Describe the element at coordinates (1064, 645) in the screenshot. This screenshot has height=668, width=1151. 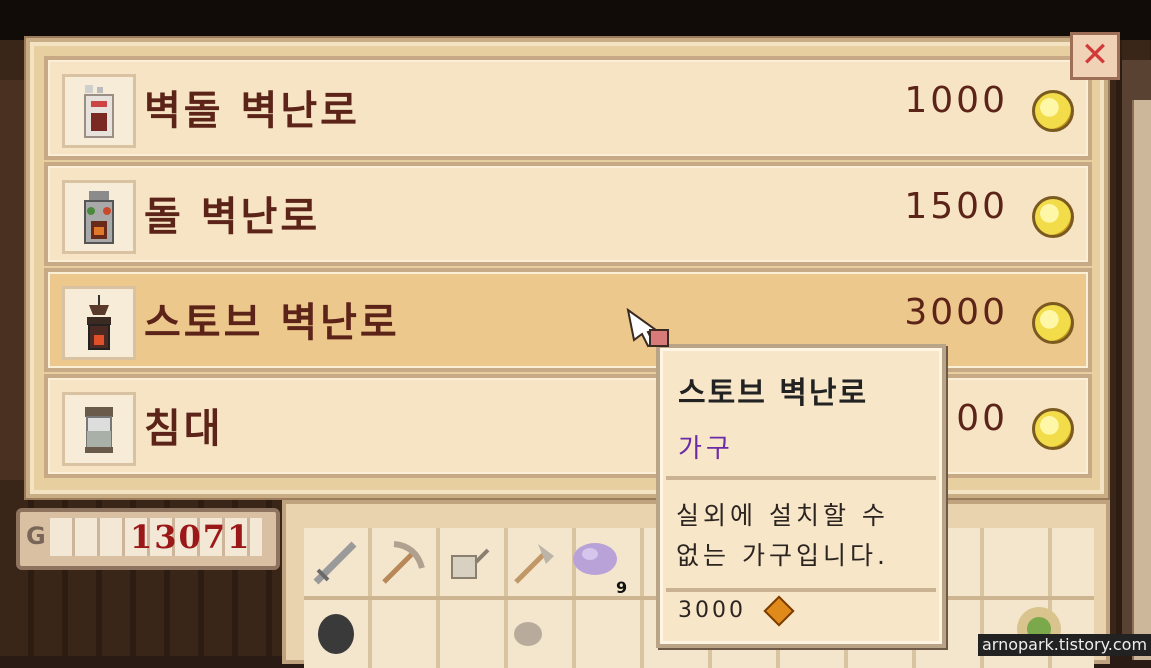
I see `watermark: arnopark.tistory.com` at that location.